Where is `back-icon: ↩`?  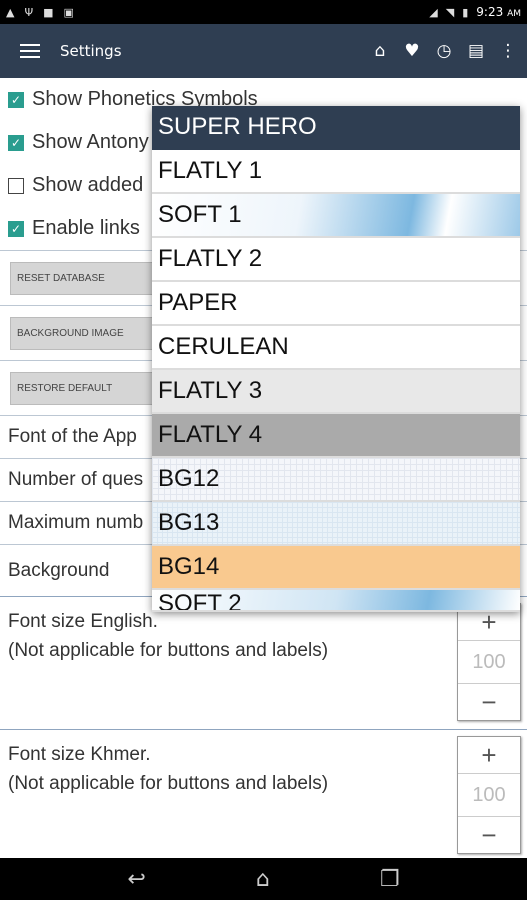
back-icon: ↩ is located at coordinates (136, 879).